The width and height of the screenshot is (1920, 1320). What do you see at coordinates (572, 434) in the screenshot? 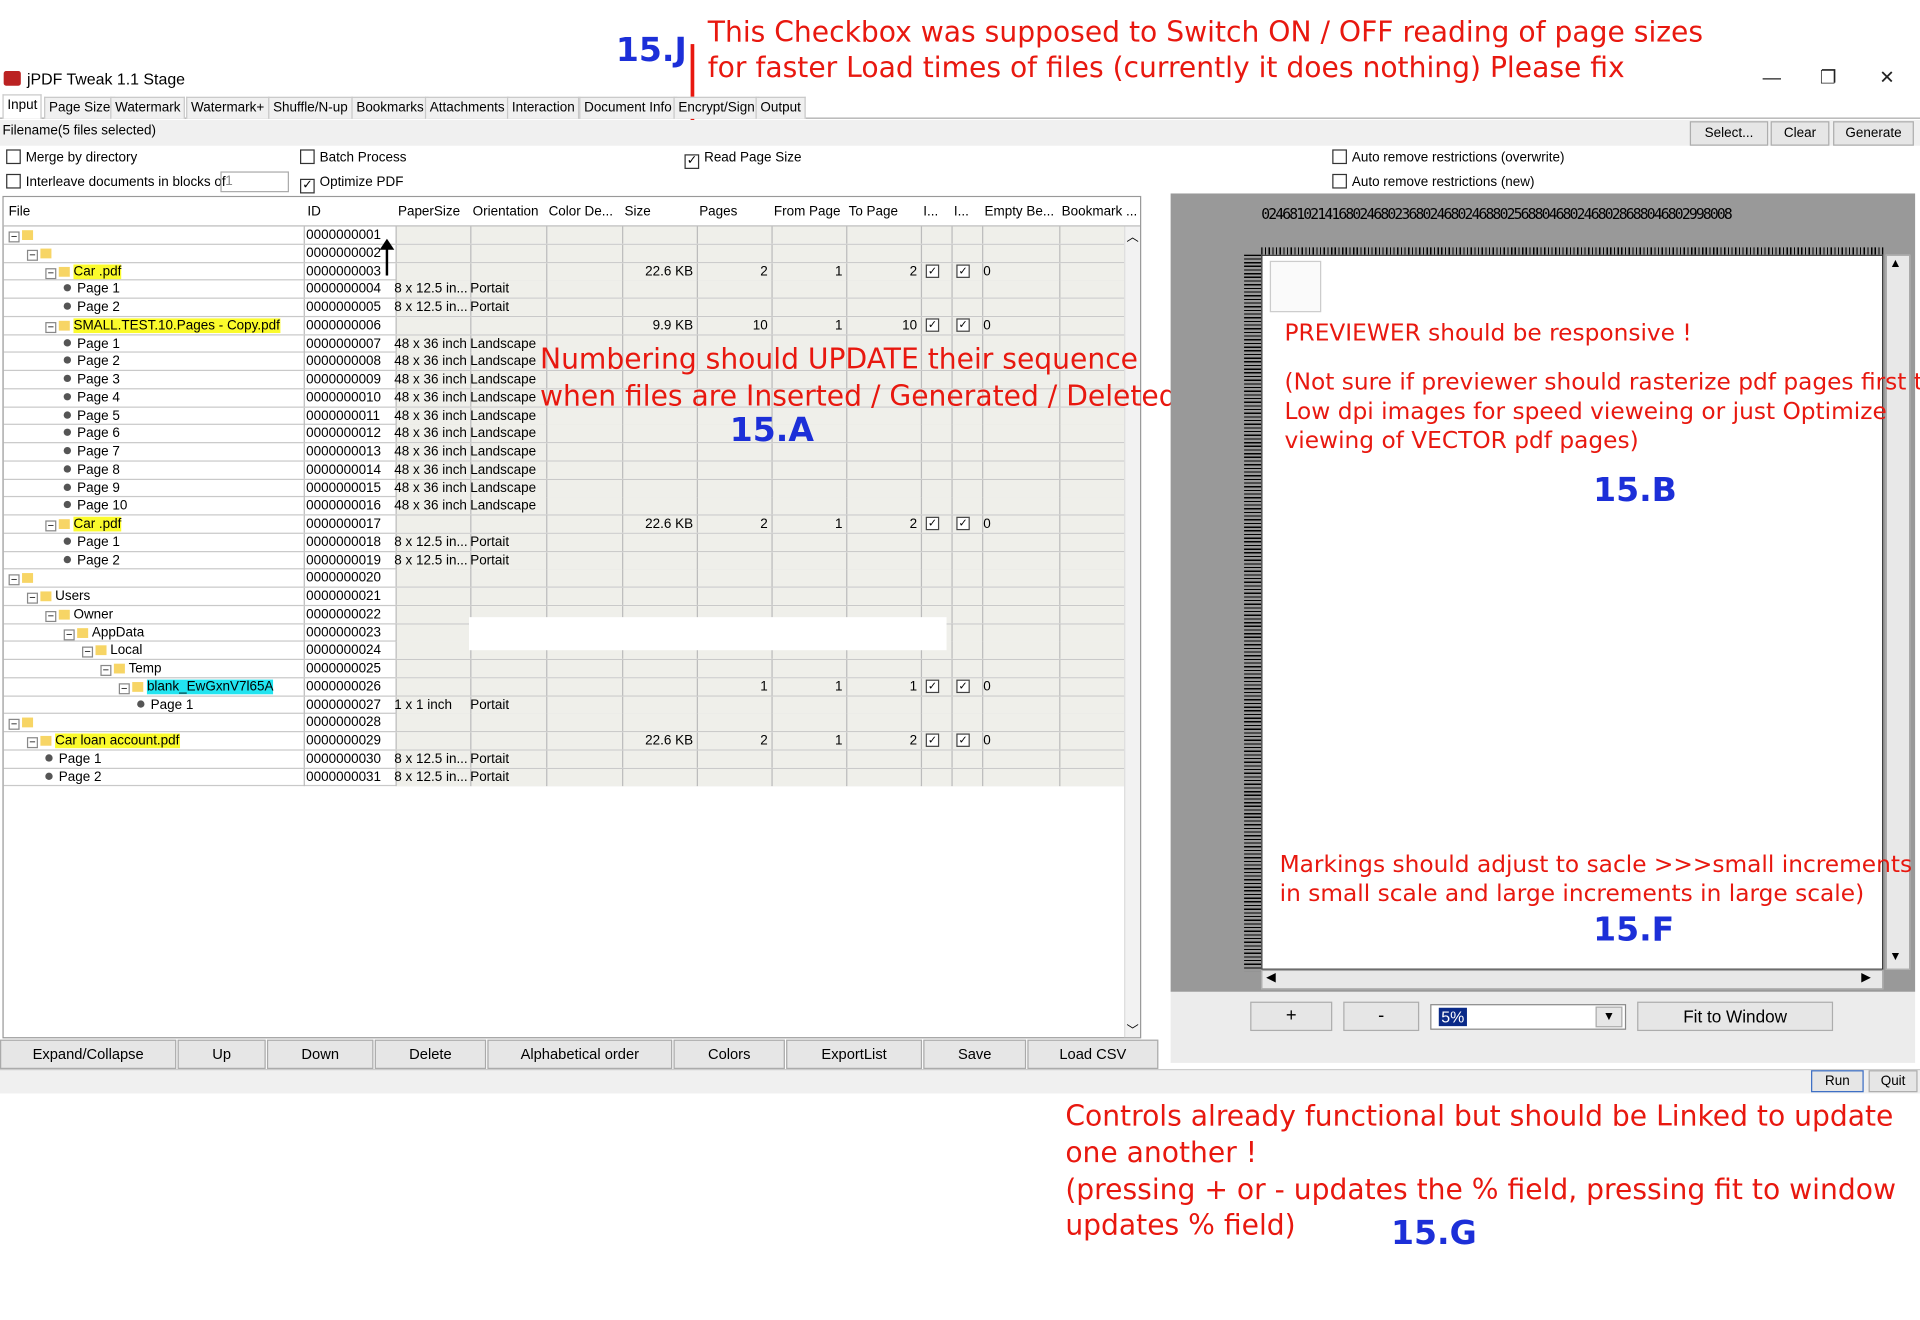
I see `table-row: Page 6000000001248 x 36 inchLandscape4` at bounding box center [572, 434].